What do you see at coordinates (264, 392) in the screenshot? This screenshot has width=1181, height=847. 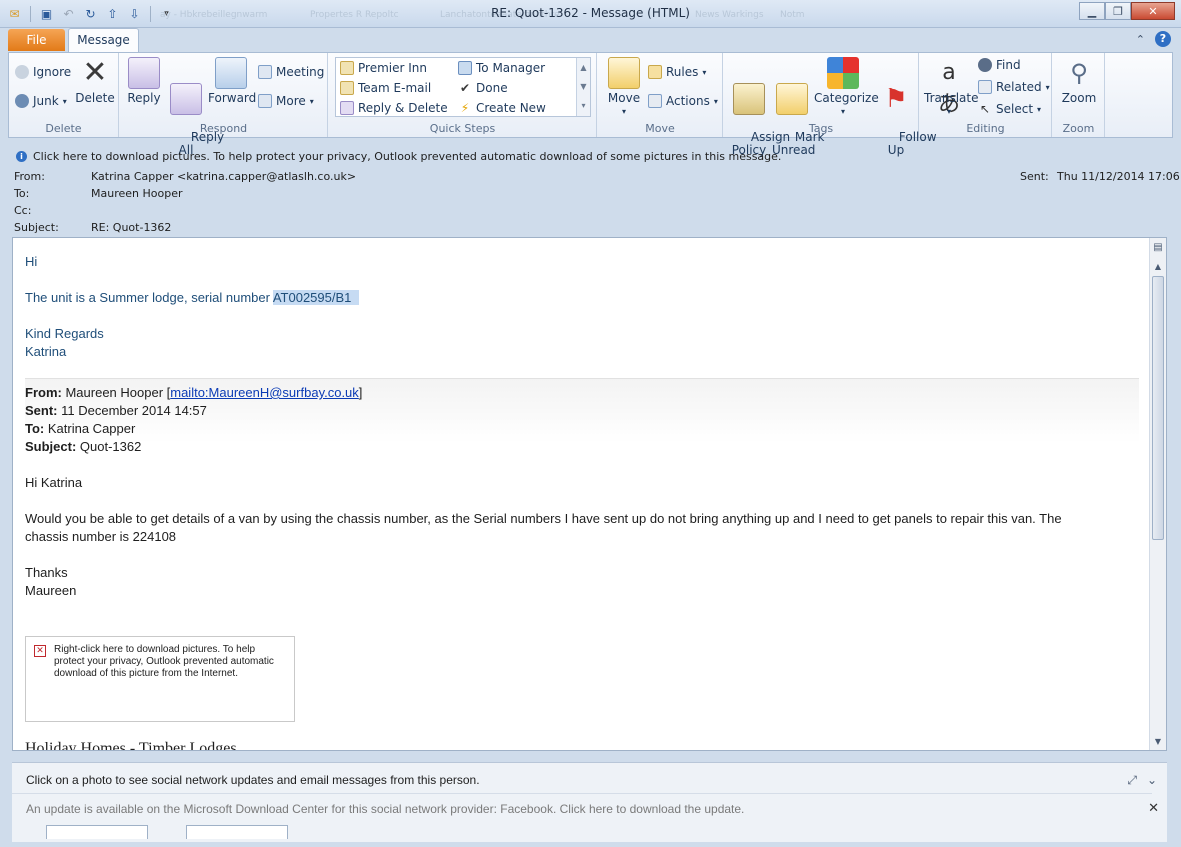 I see `quoted-from-mailto-link: mailto:MaureenH@surfbay.co.uk` at bounding box center [264, 392].